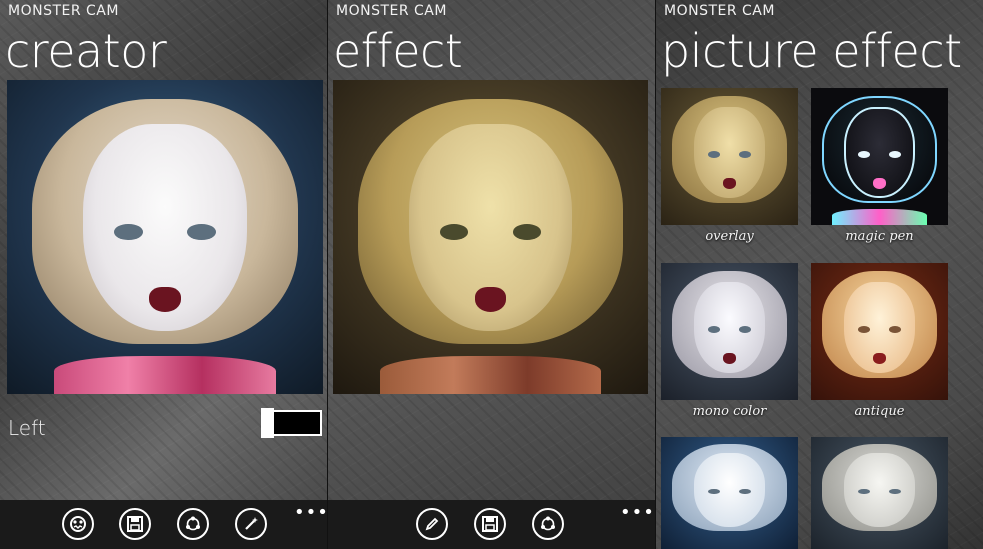 Image resolution: width=983 pixels, height=549 pixels. What do you see at coordinates (165, 300) in the screenshot?
I see `mouth` at bounding box center [165, 300].